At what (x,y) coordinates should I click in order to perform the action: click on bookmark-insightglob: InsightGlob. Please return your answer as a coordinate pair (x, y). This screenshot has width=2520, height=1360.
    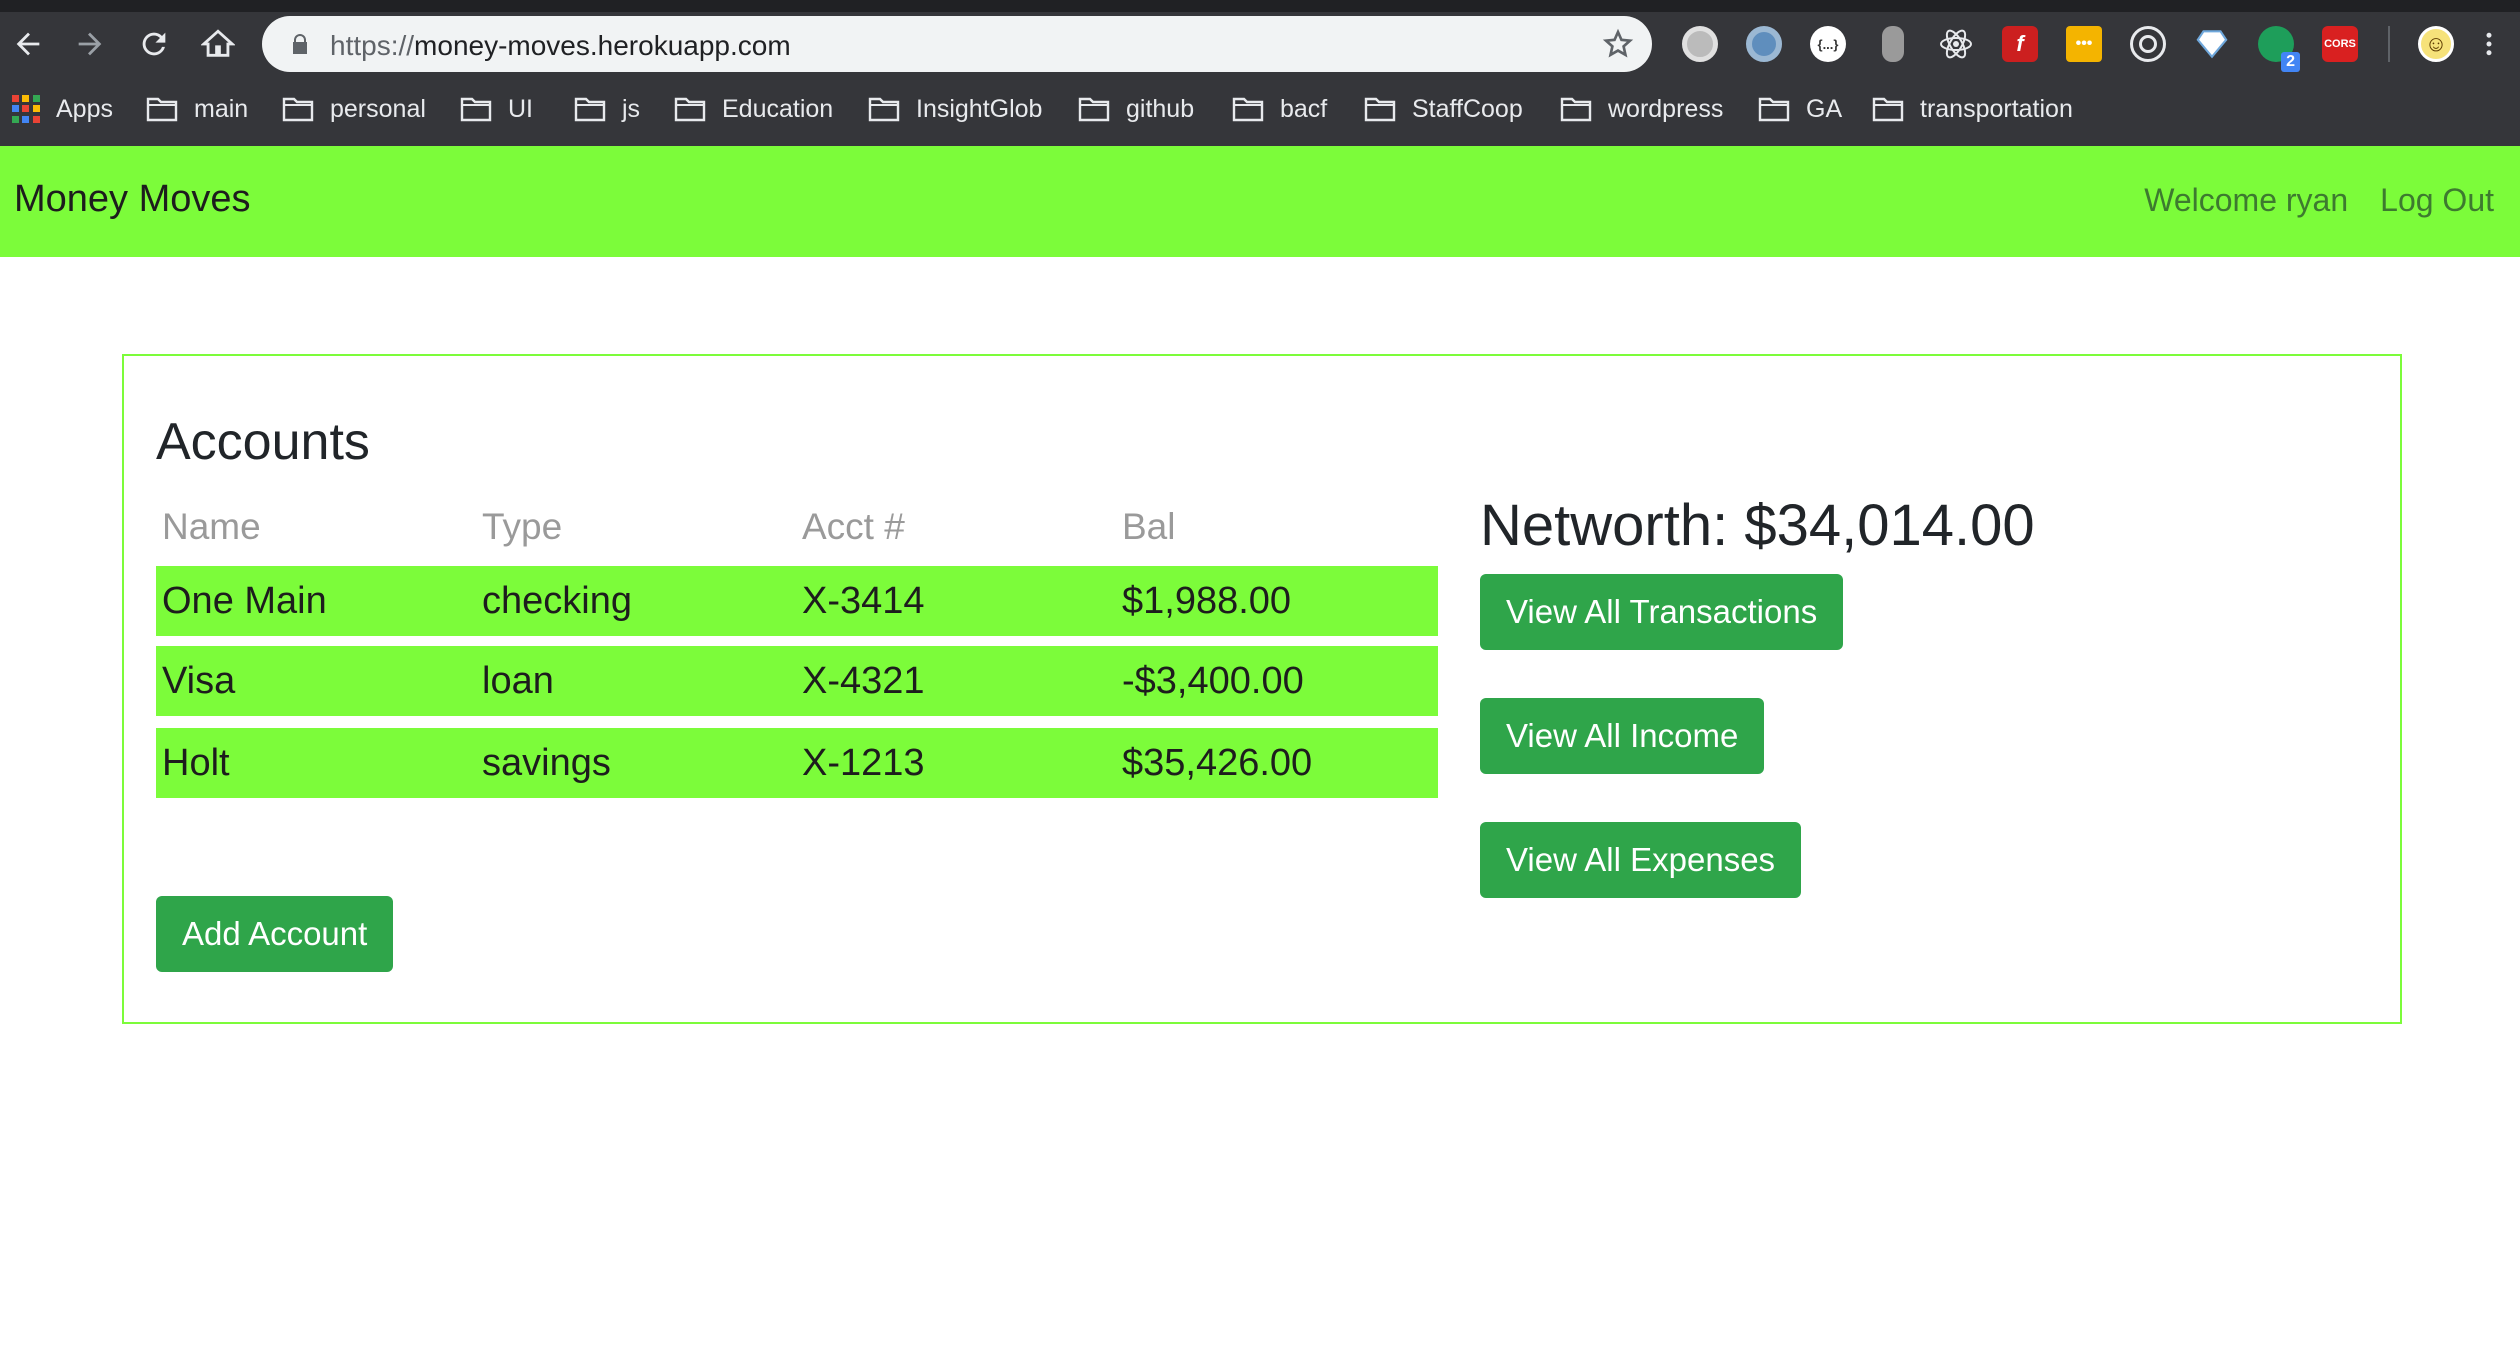
    Looking at the image, I should click on (955, 109).